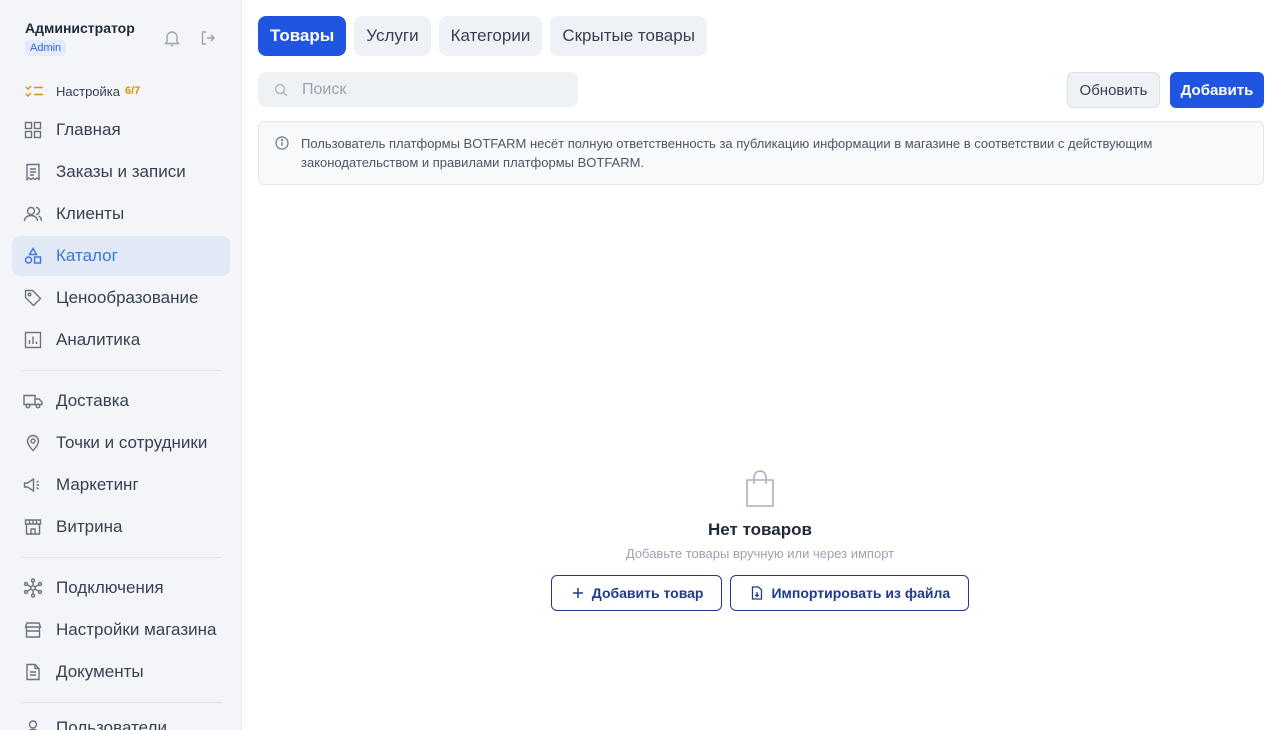 The image size is (1280, 730). What do you see at coordinates (208, 38) in the screenshot?
I see `logout-icon` at bounding box center [208, 38].